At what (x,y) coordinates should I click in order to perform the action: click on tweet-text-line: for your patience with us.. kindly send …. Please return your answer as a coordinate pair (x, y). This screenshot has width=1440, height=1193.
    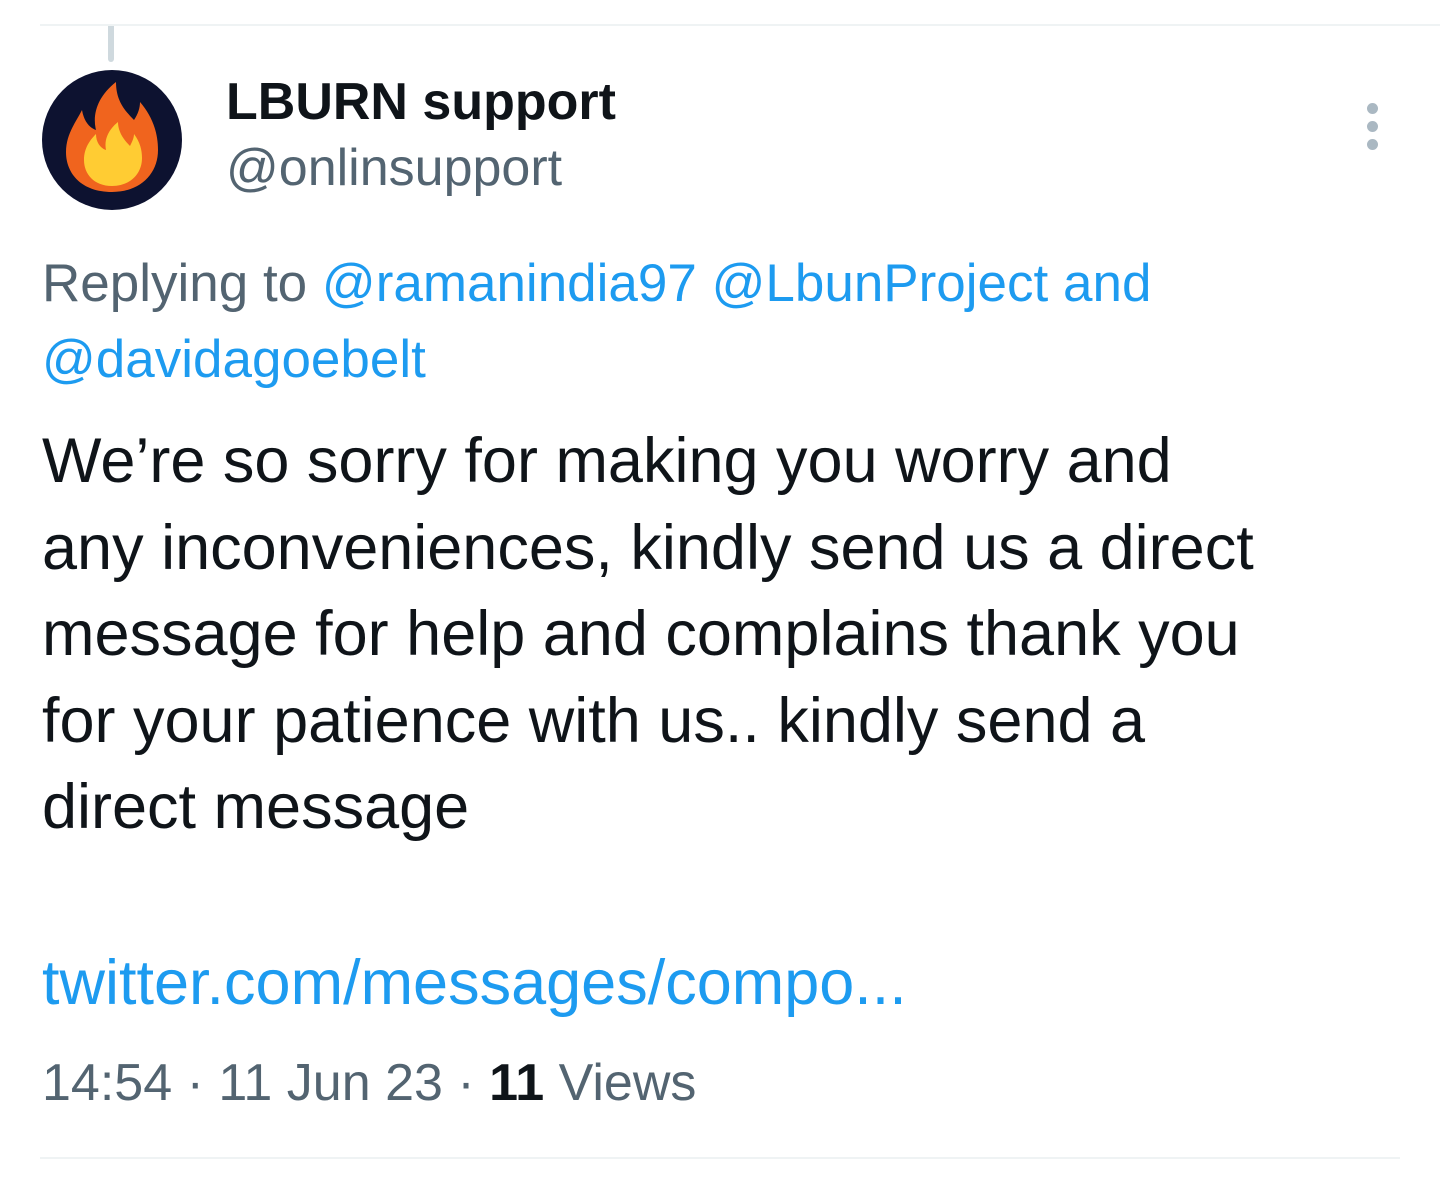
    Looking at the image, I should click on (594, 720).